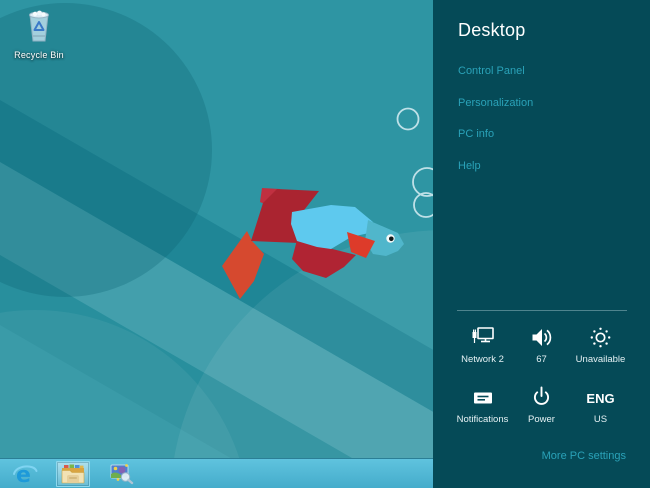 This screenshot has width=650, height=488. I want to click on tile-brightness: Unavailable, so click(600, 343).